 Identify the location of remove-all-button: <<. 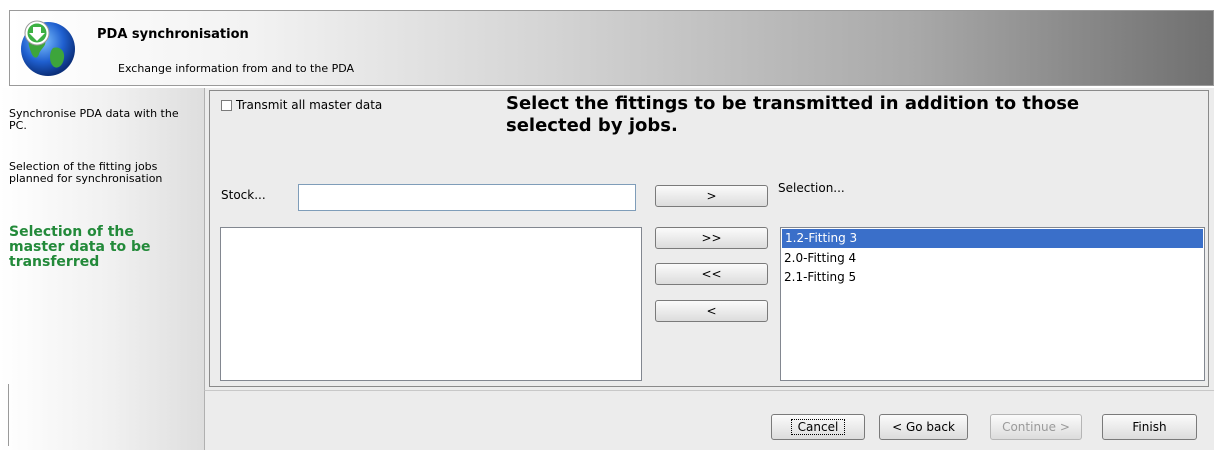
(711, 274).